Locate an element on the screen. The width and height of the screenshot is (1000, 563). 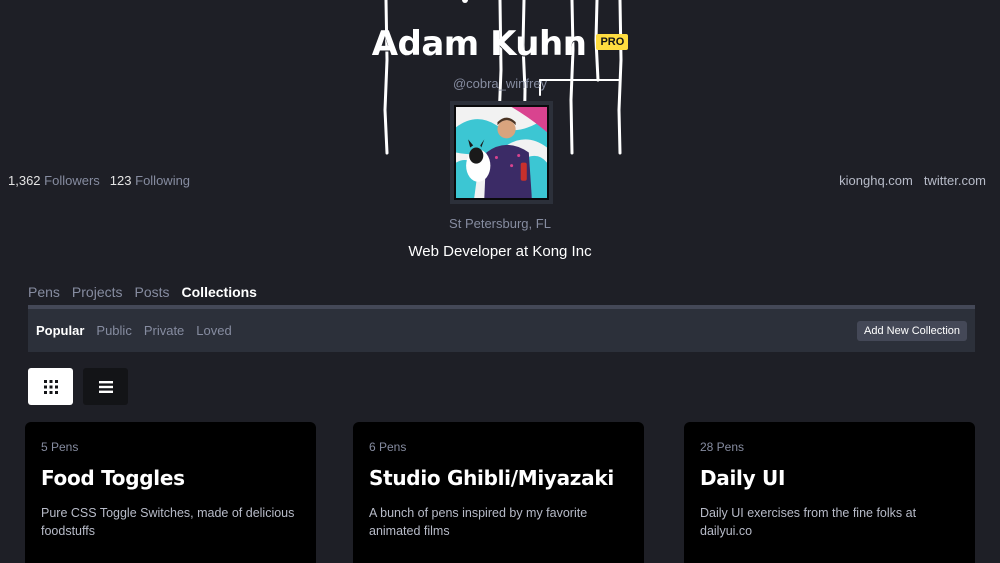
collection-title: Food Toggles is located at coordinates (170, 478).